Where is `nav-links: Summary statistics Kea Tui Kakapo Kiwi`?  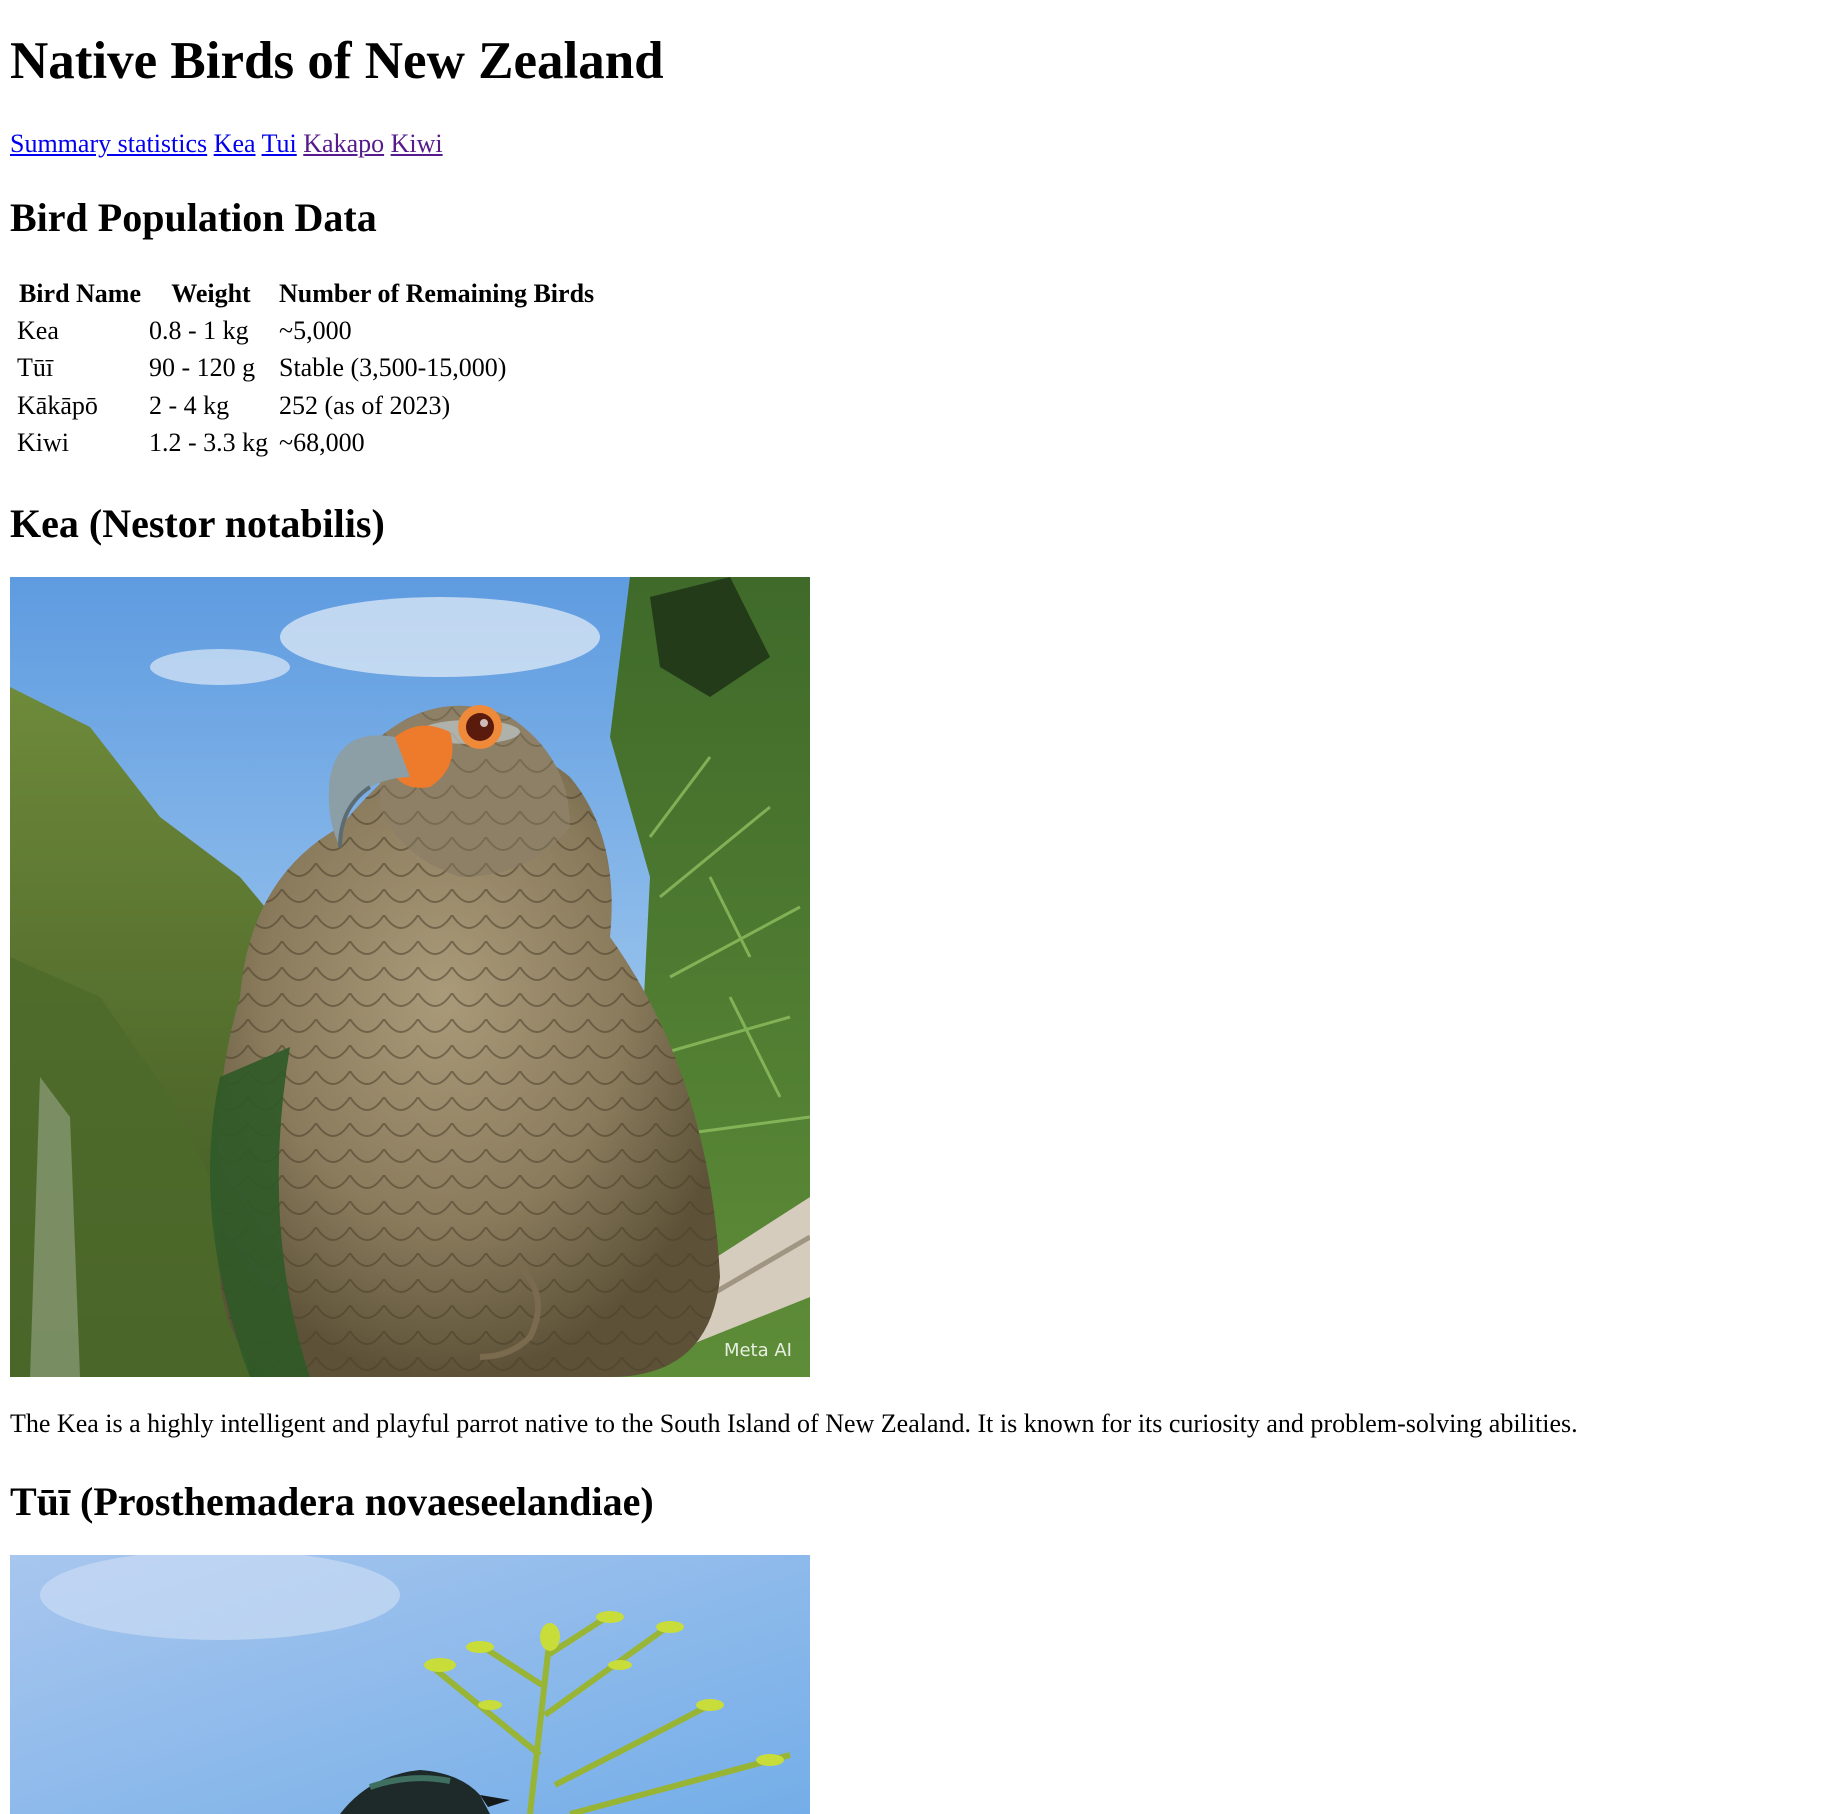 nav-links: Summary statistics Kea Tui Kakapo Kiwi is located at coordinates (226, 143).